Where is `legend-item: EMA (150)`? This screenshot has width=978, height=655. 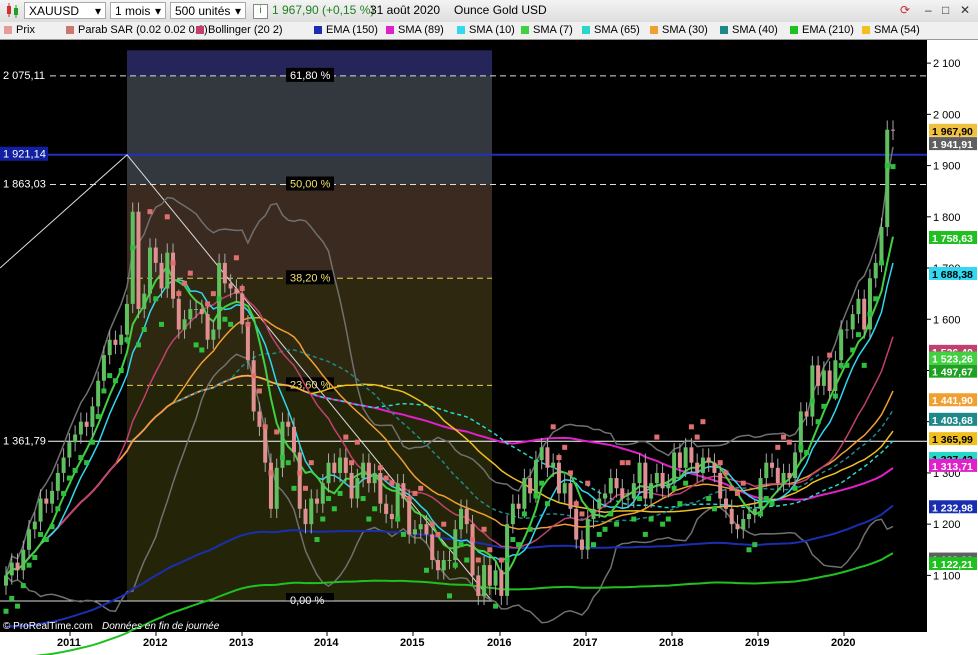 legend-item: EMA (150) is located at coordinates (346, 30).